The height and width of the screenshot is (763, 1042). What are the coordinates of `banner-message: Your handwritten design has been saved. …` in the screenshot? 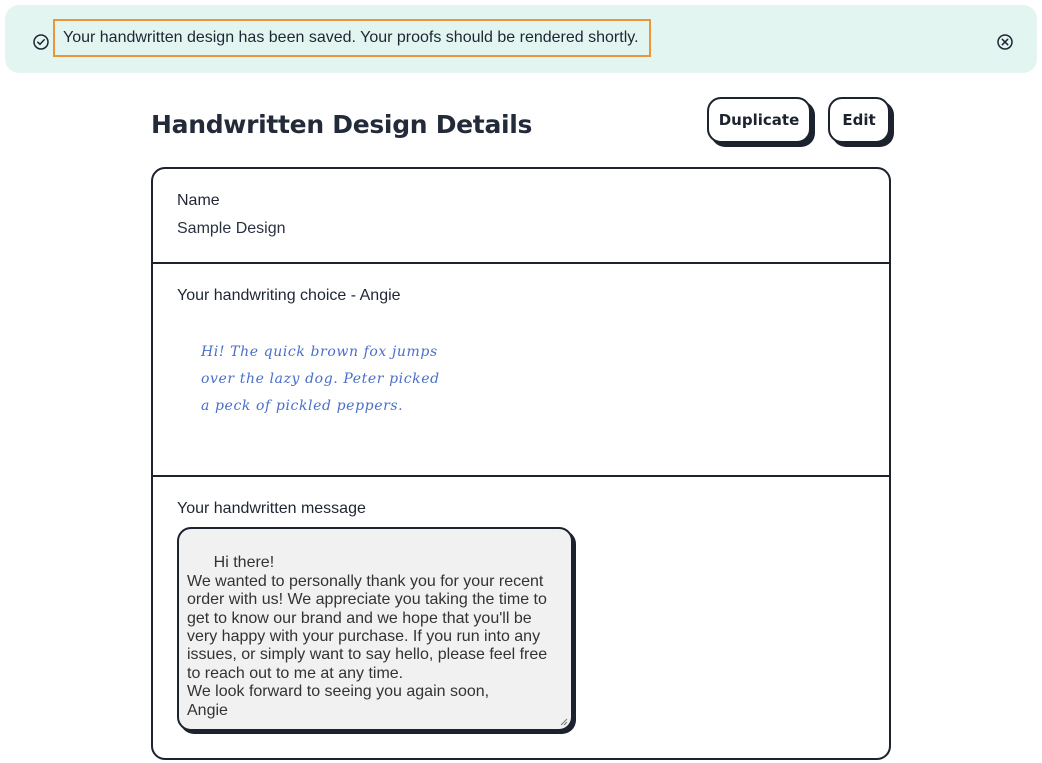 It's located at (352, 38).